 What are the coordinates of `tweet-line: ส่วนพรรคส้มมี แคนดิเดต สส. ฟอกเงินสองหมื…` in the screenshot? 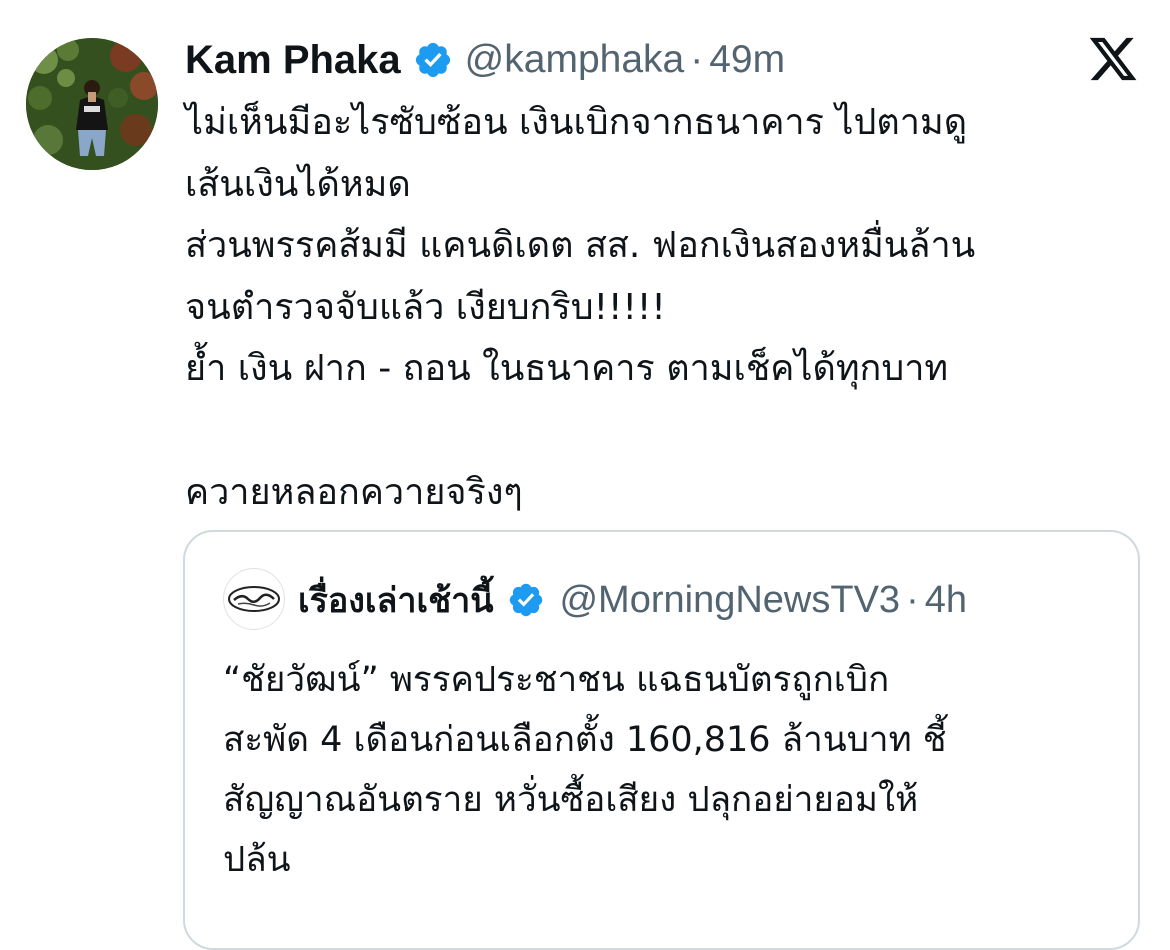 It's located at (580, 246).